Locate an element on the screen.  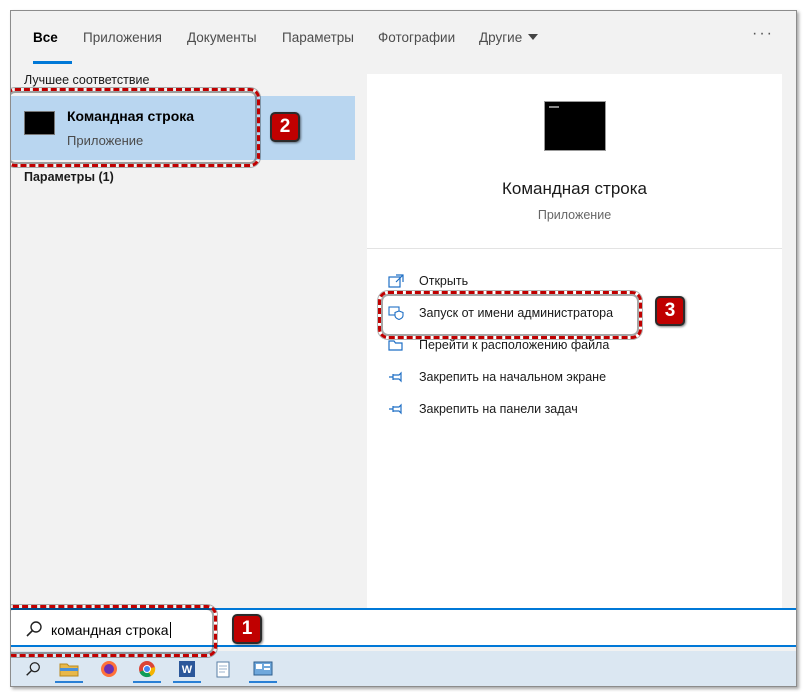
best-match-title: Командная строка is located at coordinates (131, 116).